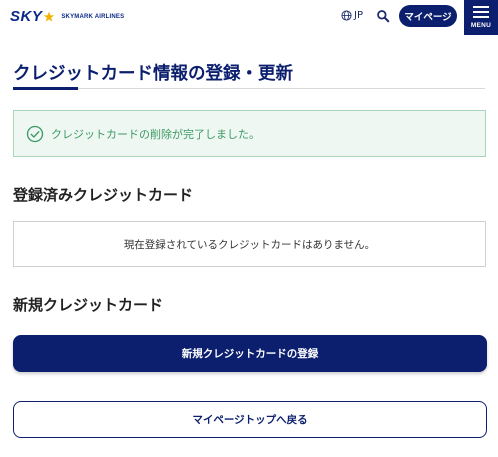 The image size is (498, 457). Describe the element at coordinates (428, 16) in the screenshot. I see `mypage-button: マイページ` at that location.